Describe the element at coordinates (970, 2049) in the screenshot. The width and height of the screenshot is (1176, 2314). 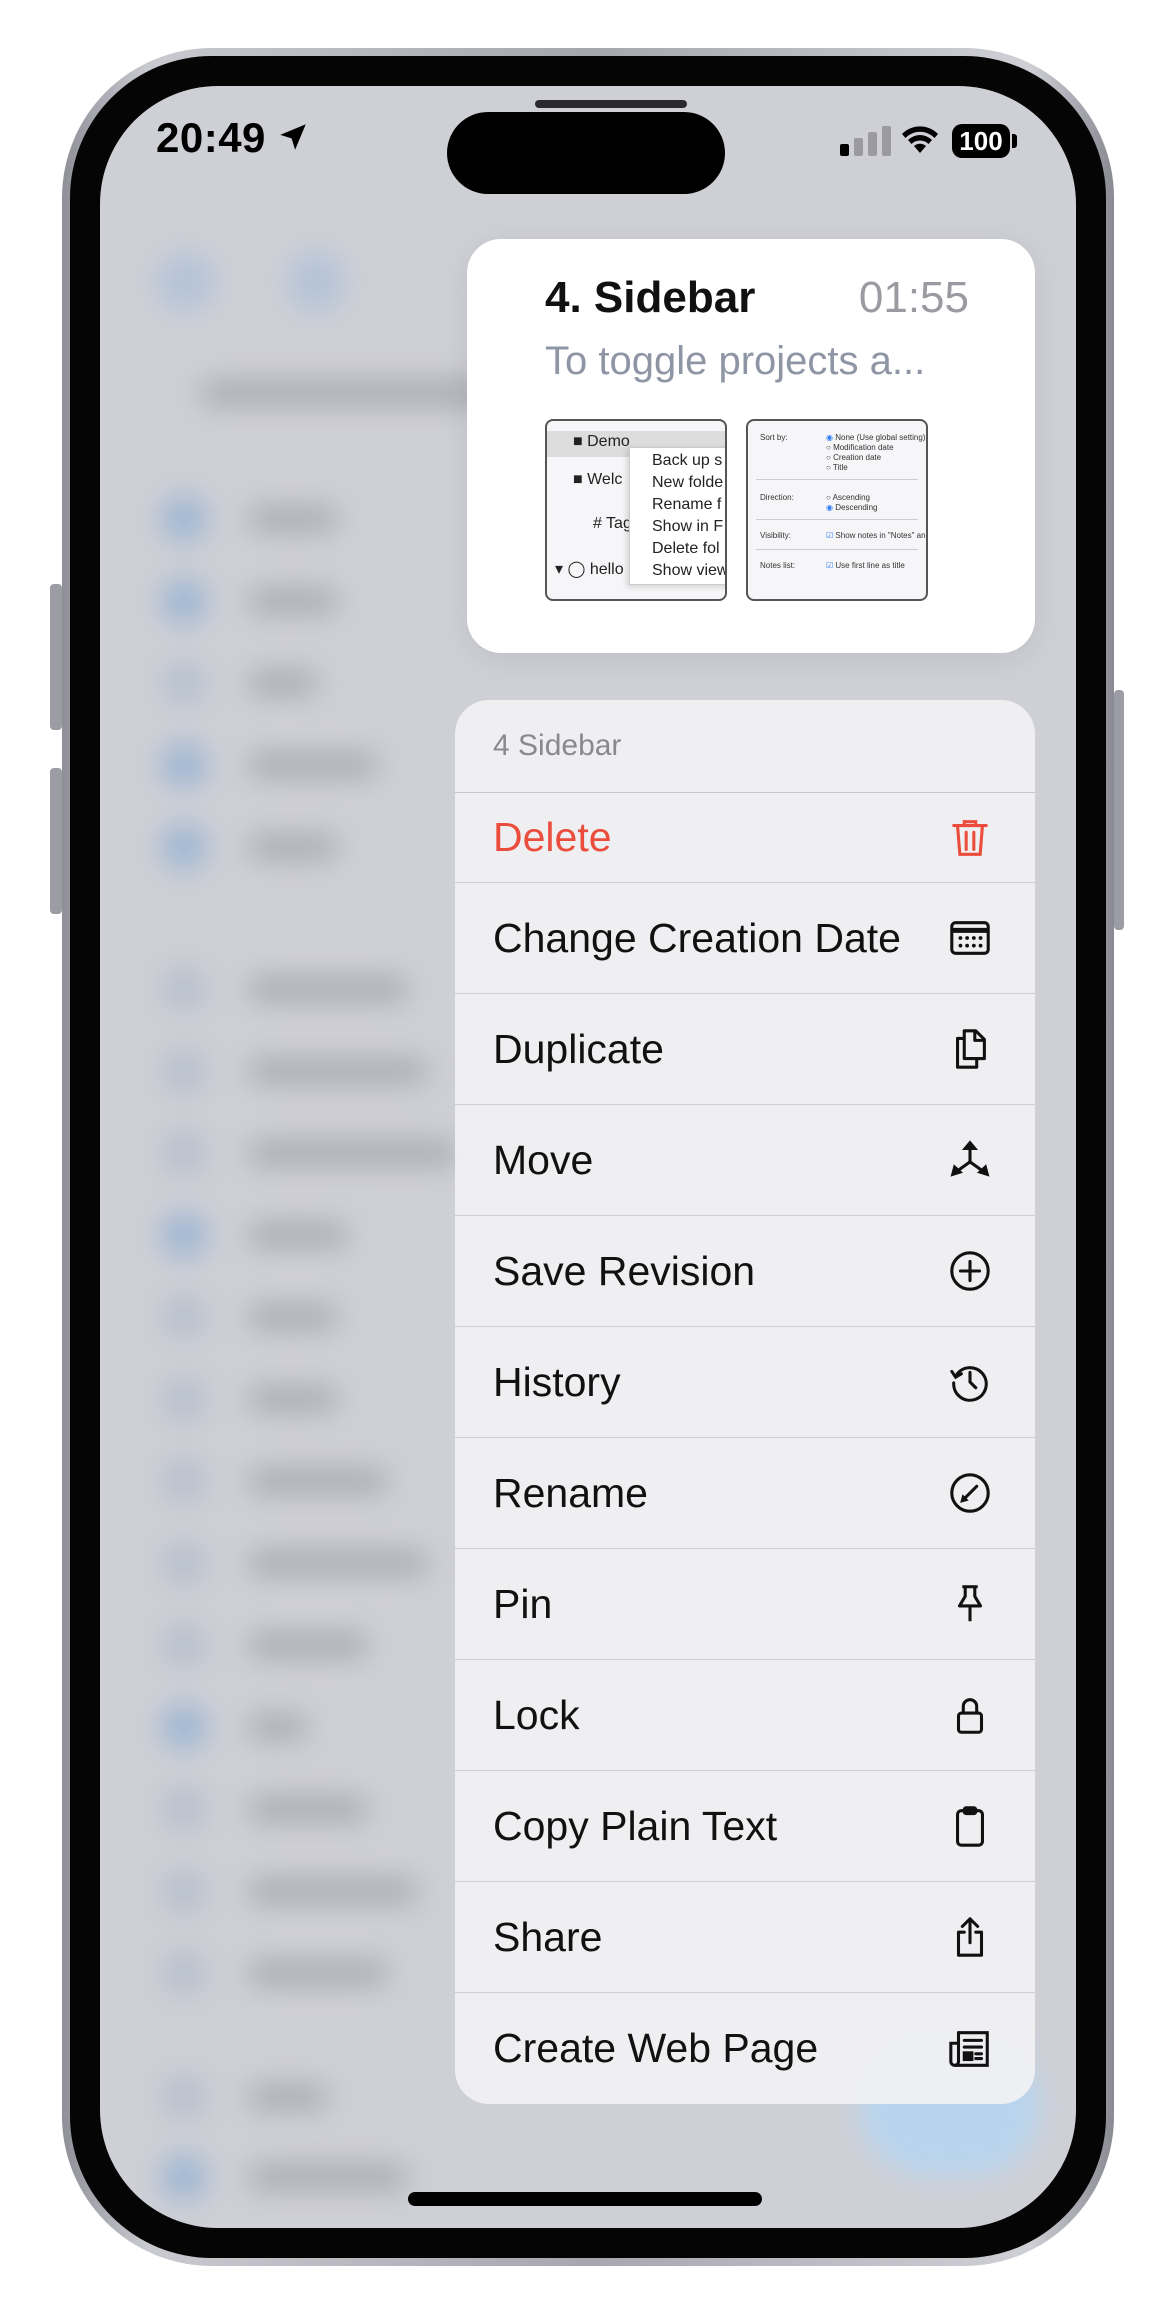
I see `newspaper-icon` at that location.